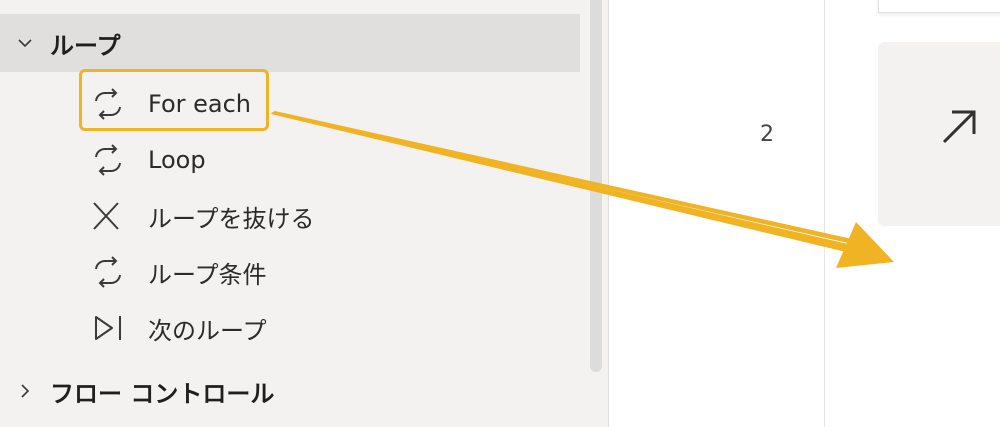 The image size is (1000, 427). I want to click on action-item-next-loop: 次のループ, so click(177, 328).